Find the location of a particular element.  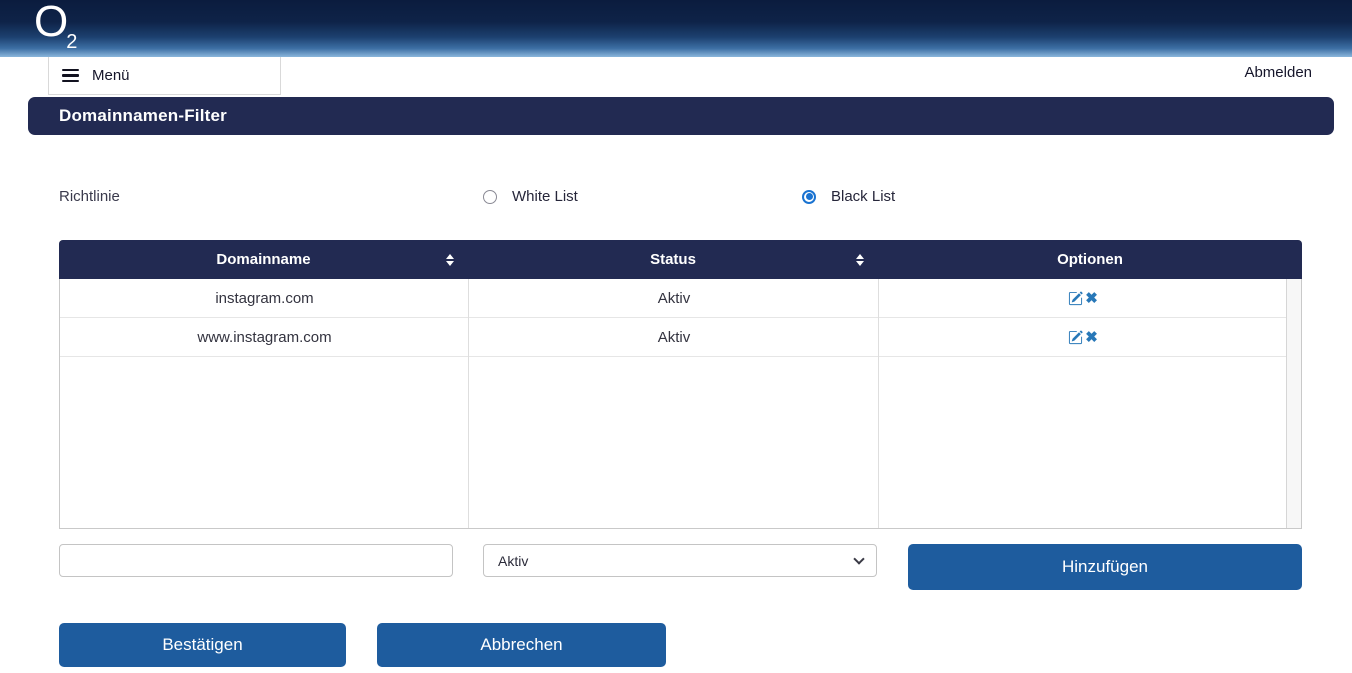

table-header-row: Domainname Status Optionen is located at coordinates (680, 259).